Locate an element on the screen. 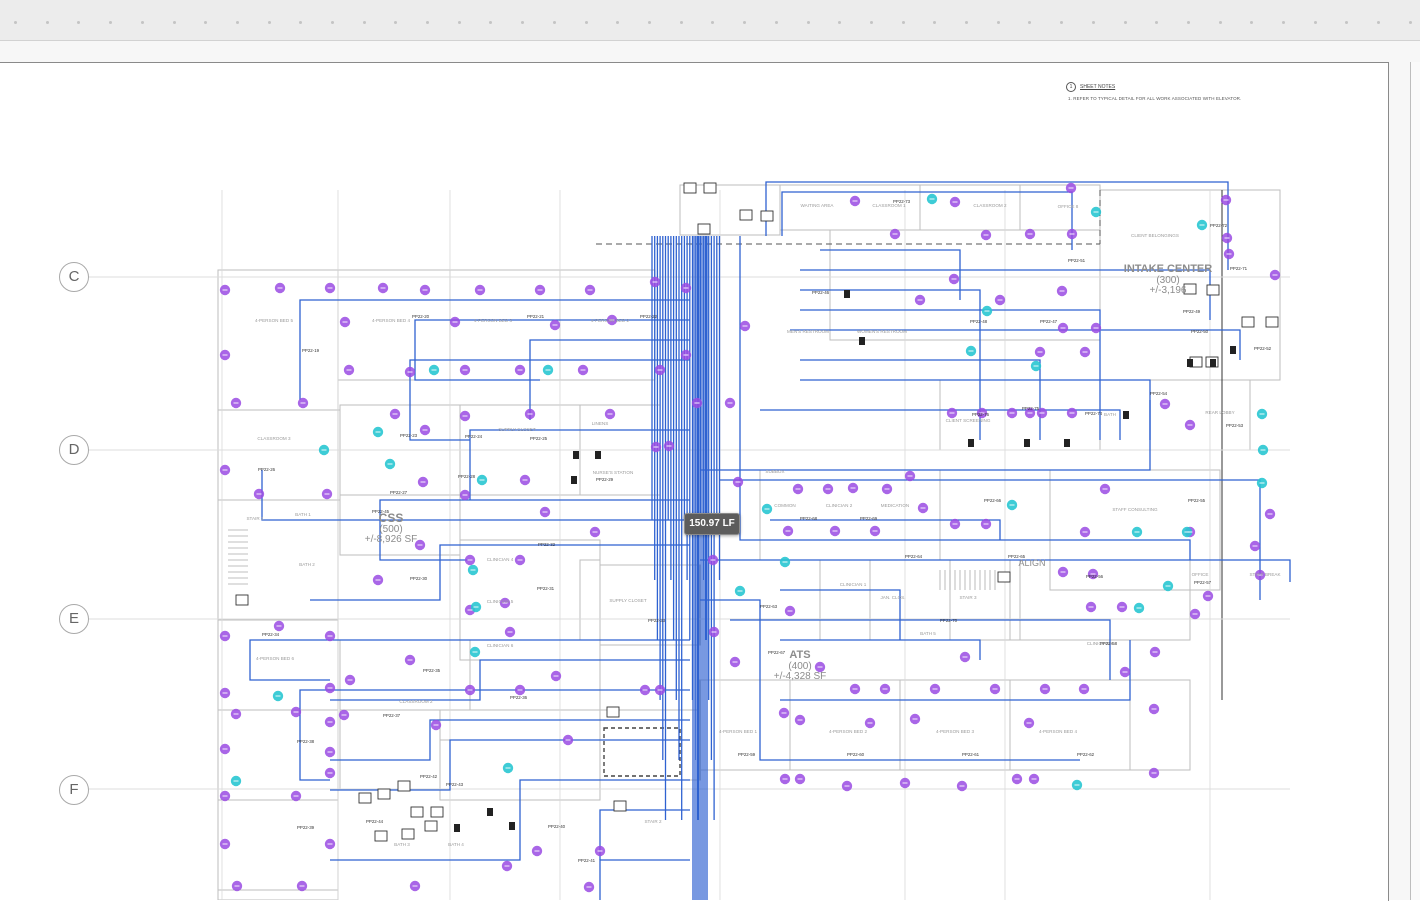  room-label: 4-PERSON BED 6 is located at coordinates (275, 658).